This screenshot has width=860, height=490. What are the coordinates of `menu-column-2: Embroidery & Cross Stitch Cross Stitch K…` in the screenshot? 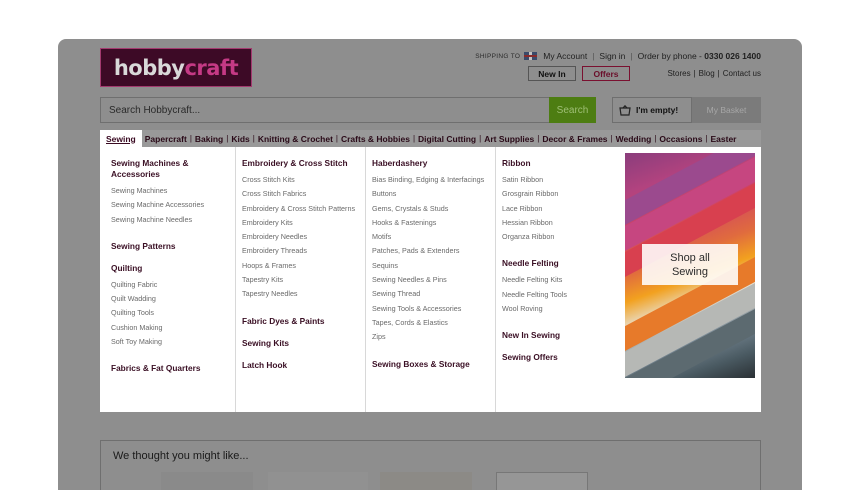 It's located at (300, 279).